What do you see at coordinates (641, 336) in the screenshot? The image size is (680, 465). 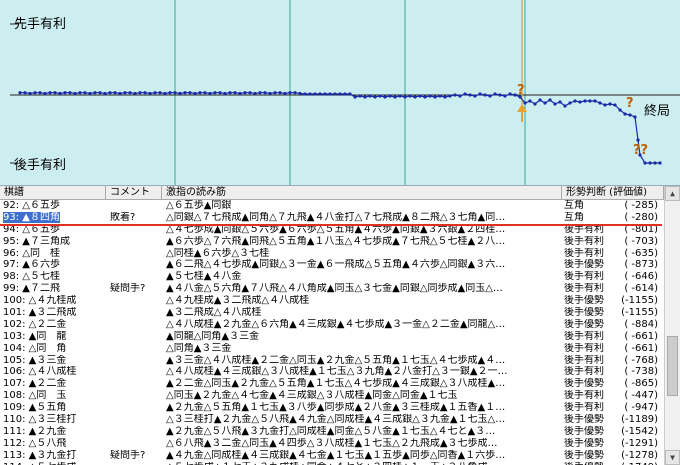 I see `value-cell: ( -661)` at bounding box center [641, 336].